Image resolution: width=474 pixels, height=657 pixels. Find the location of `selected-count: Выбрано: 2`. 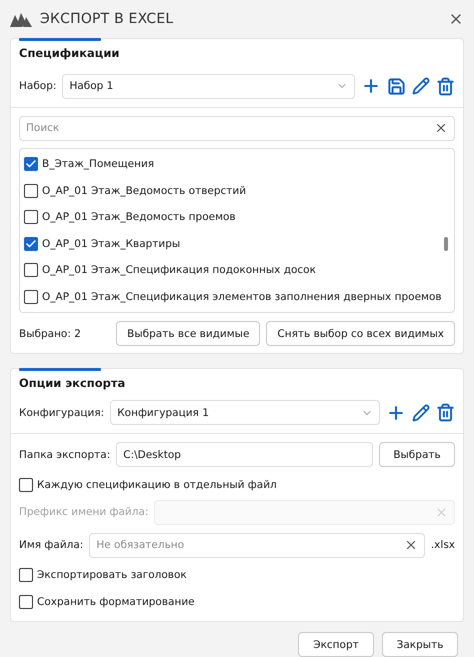

selected-count: Выбрано: 2 is located at coordinates (50, 334).